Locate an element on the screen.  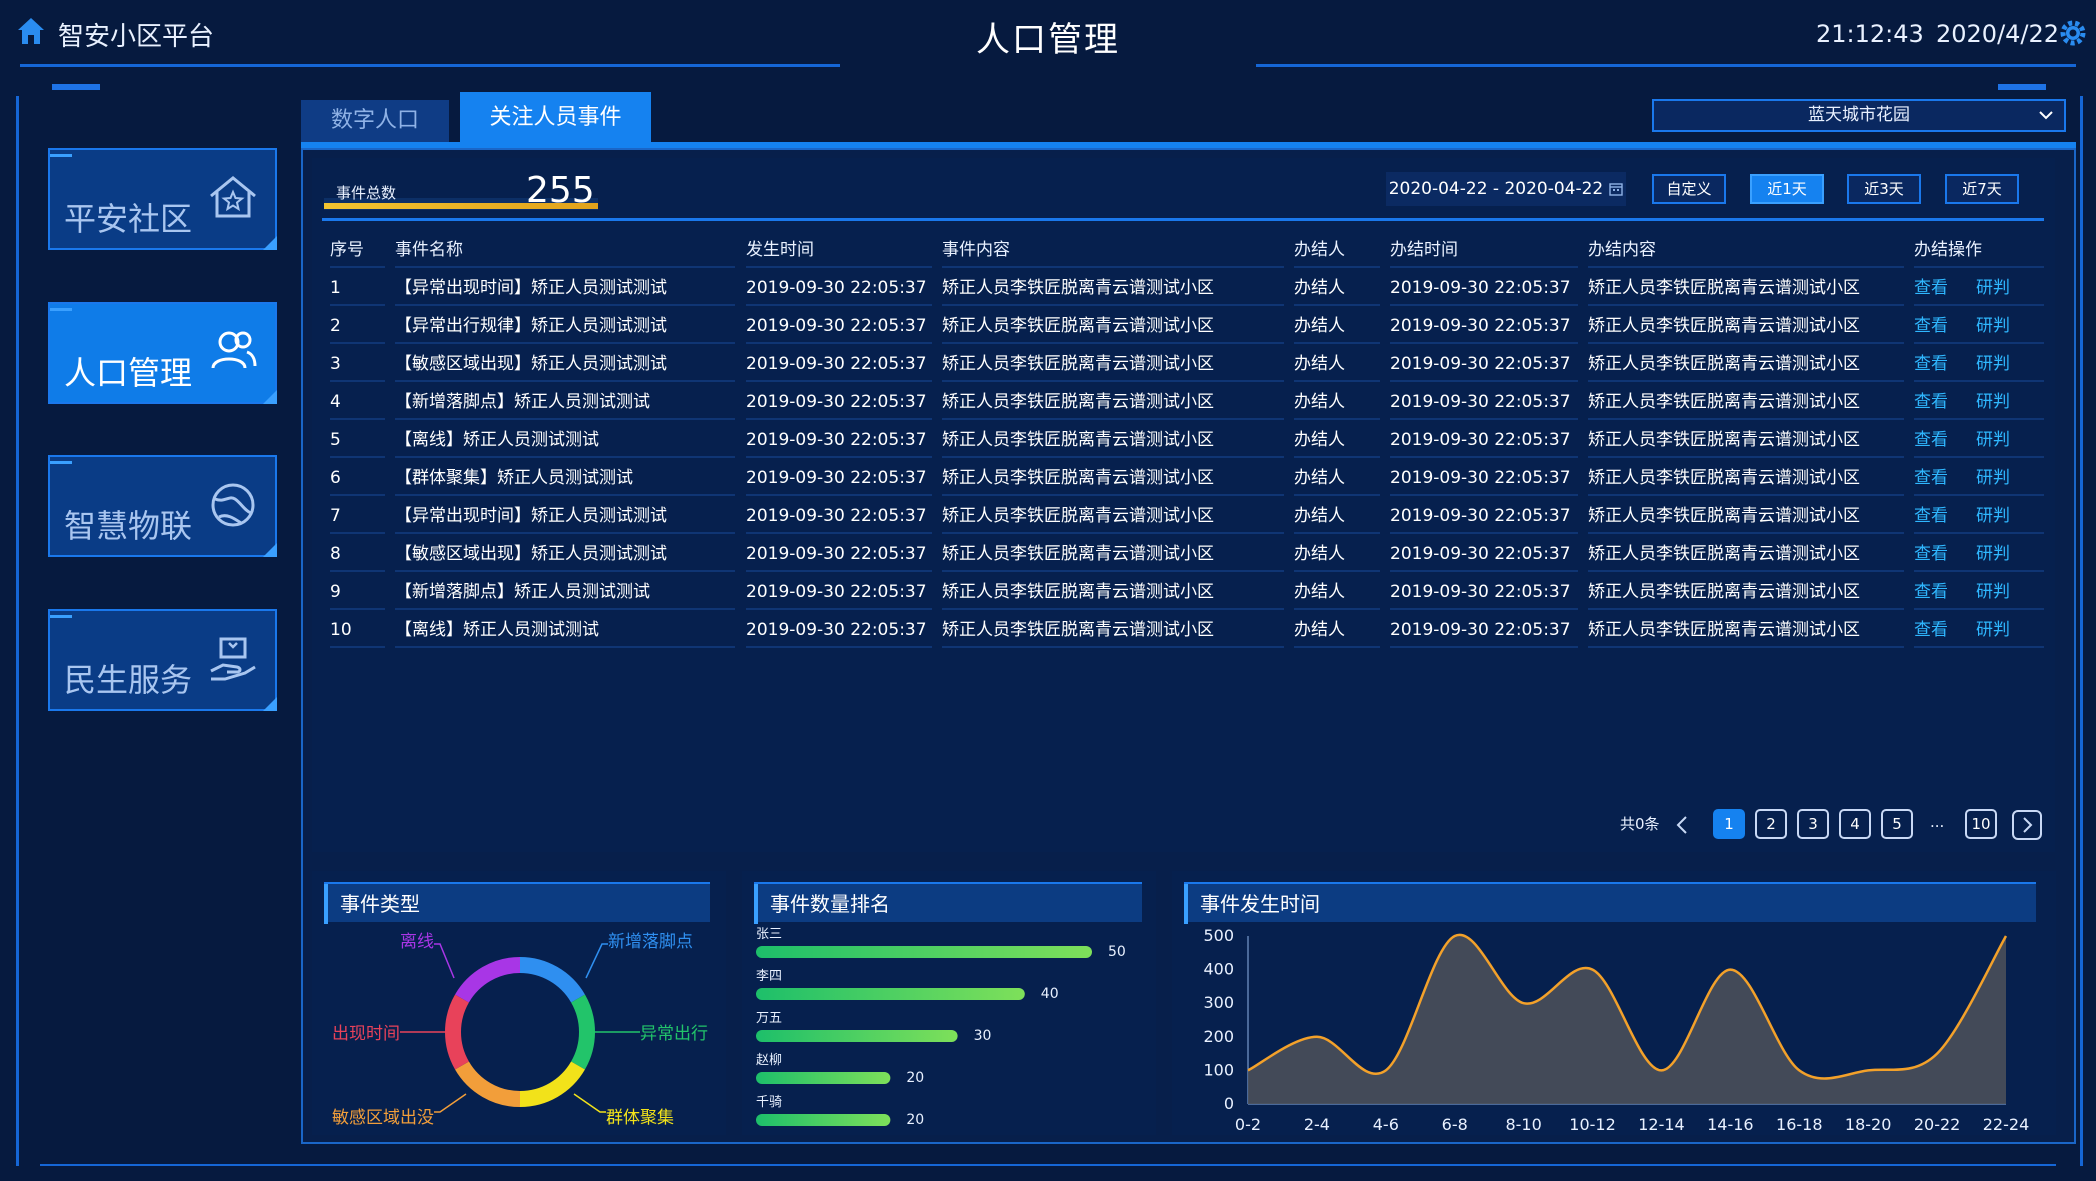
x-tick-label: 12-14 is located at coordinates (1661, 1124).